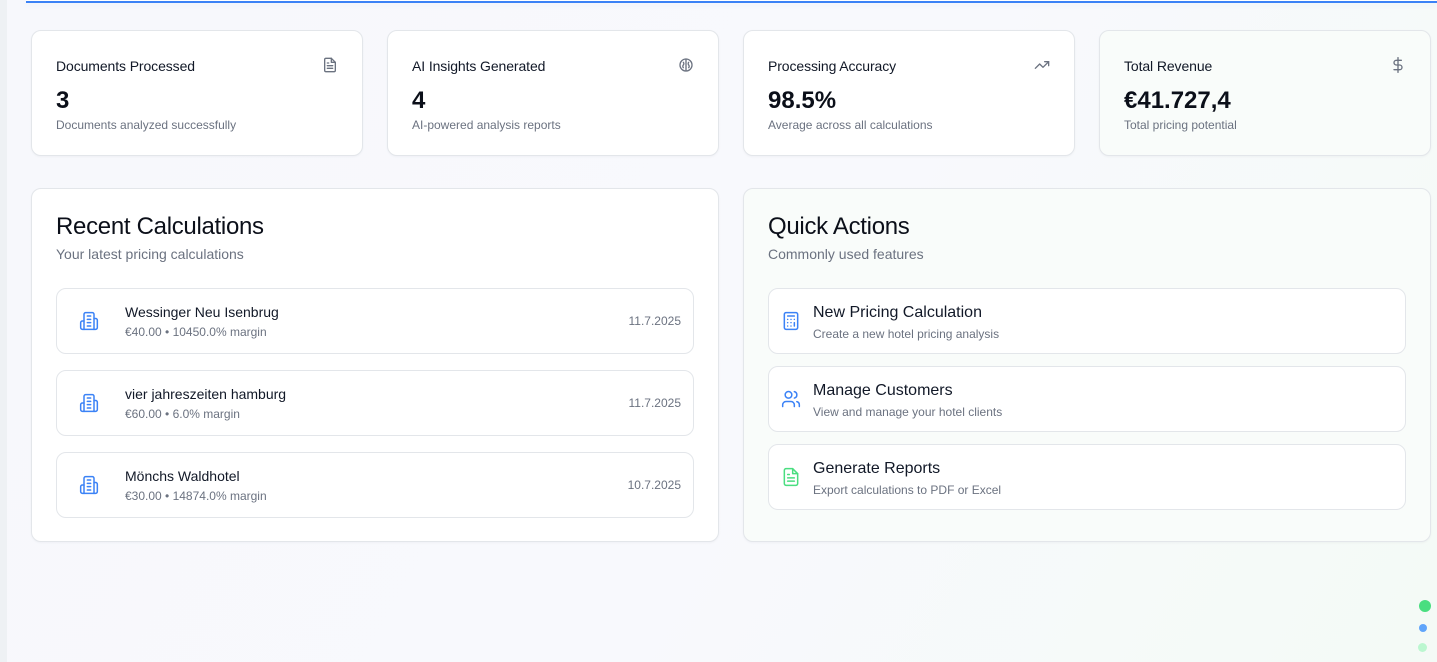 This screenshot has height=662, width=1437. Describe the element at coordinates (907, 490) in the screenshot. I see `action-description: Export calculations to PDF or Excel` at that location.